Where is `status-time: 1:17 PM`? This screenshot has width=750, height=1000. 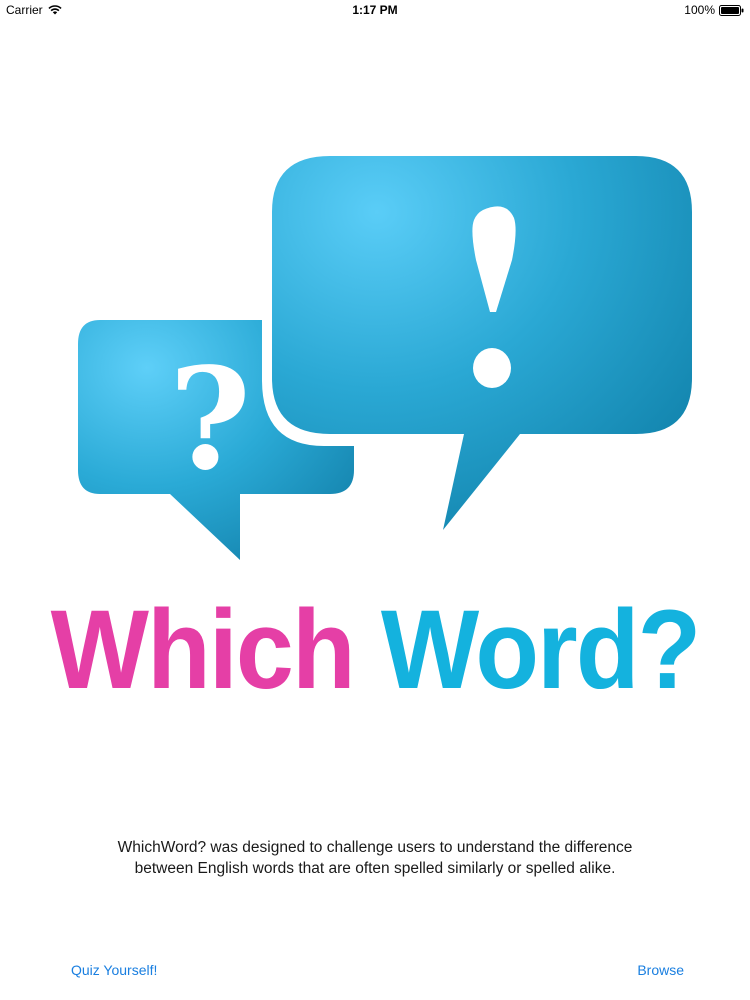 status-time: 1:17 PM is located at coordinates (375, 10).